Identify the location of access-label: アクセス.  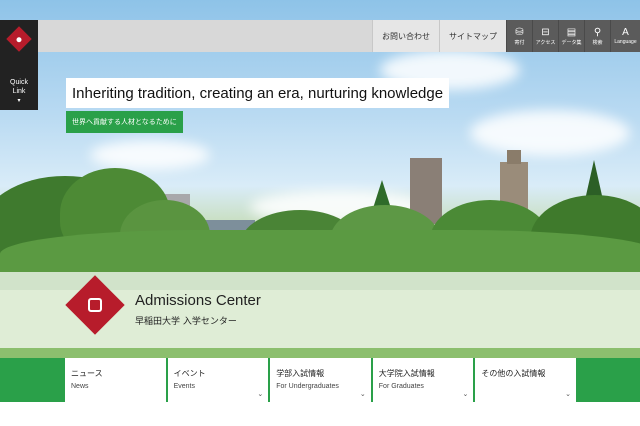
(545, 42).